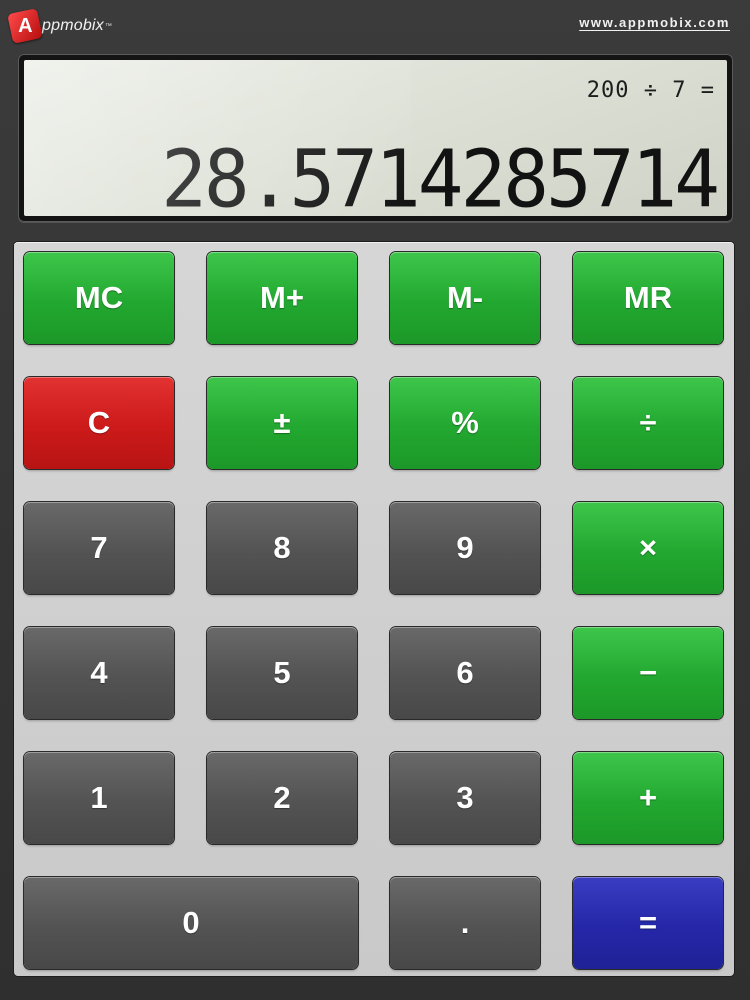 This screenshot has height=1000, width=750. I want to click on appmobix-logo: A ppmobix ™, so click(59, 26).